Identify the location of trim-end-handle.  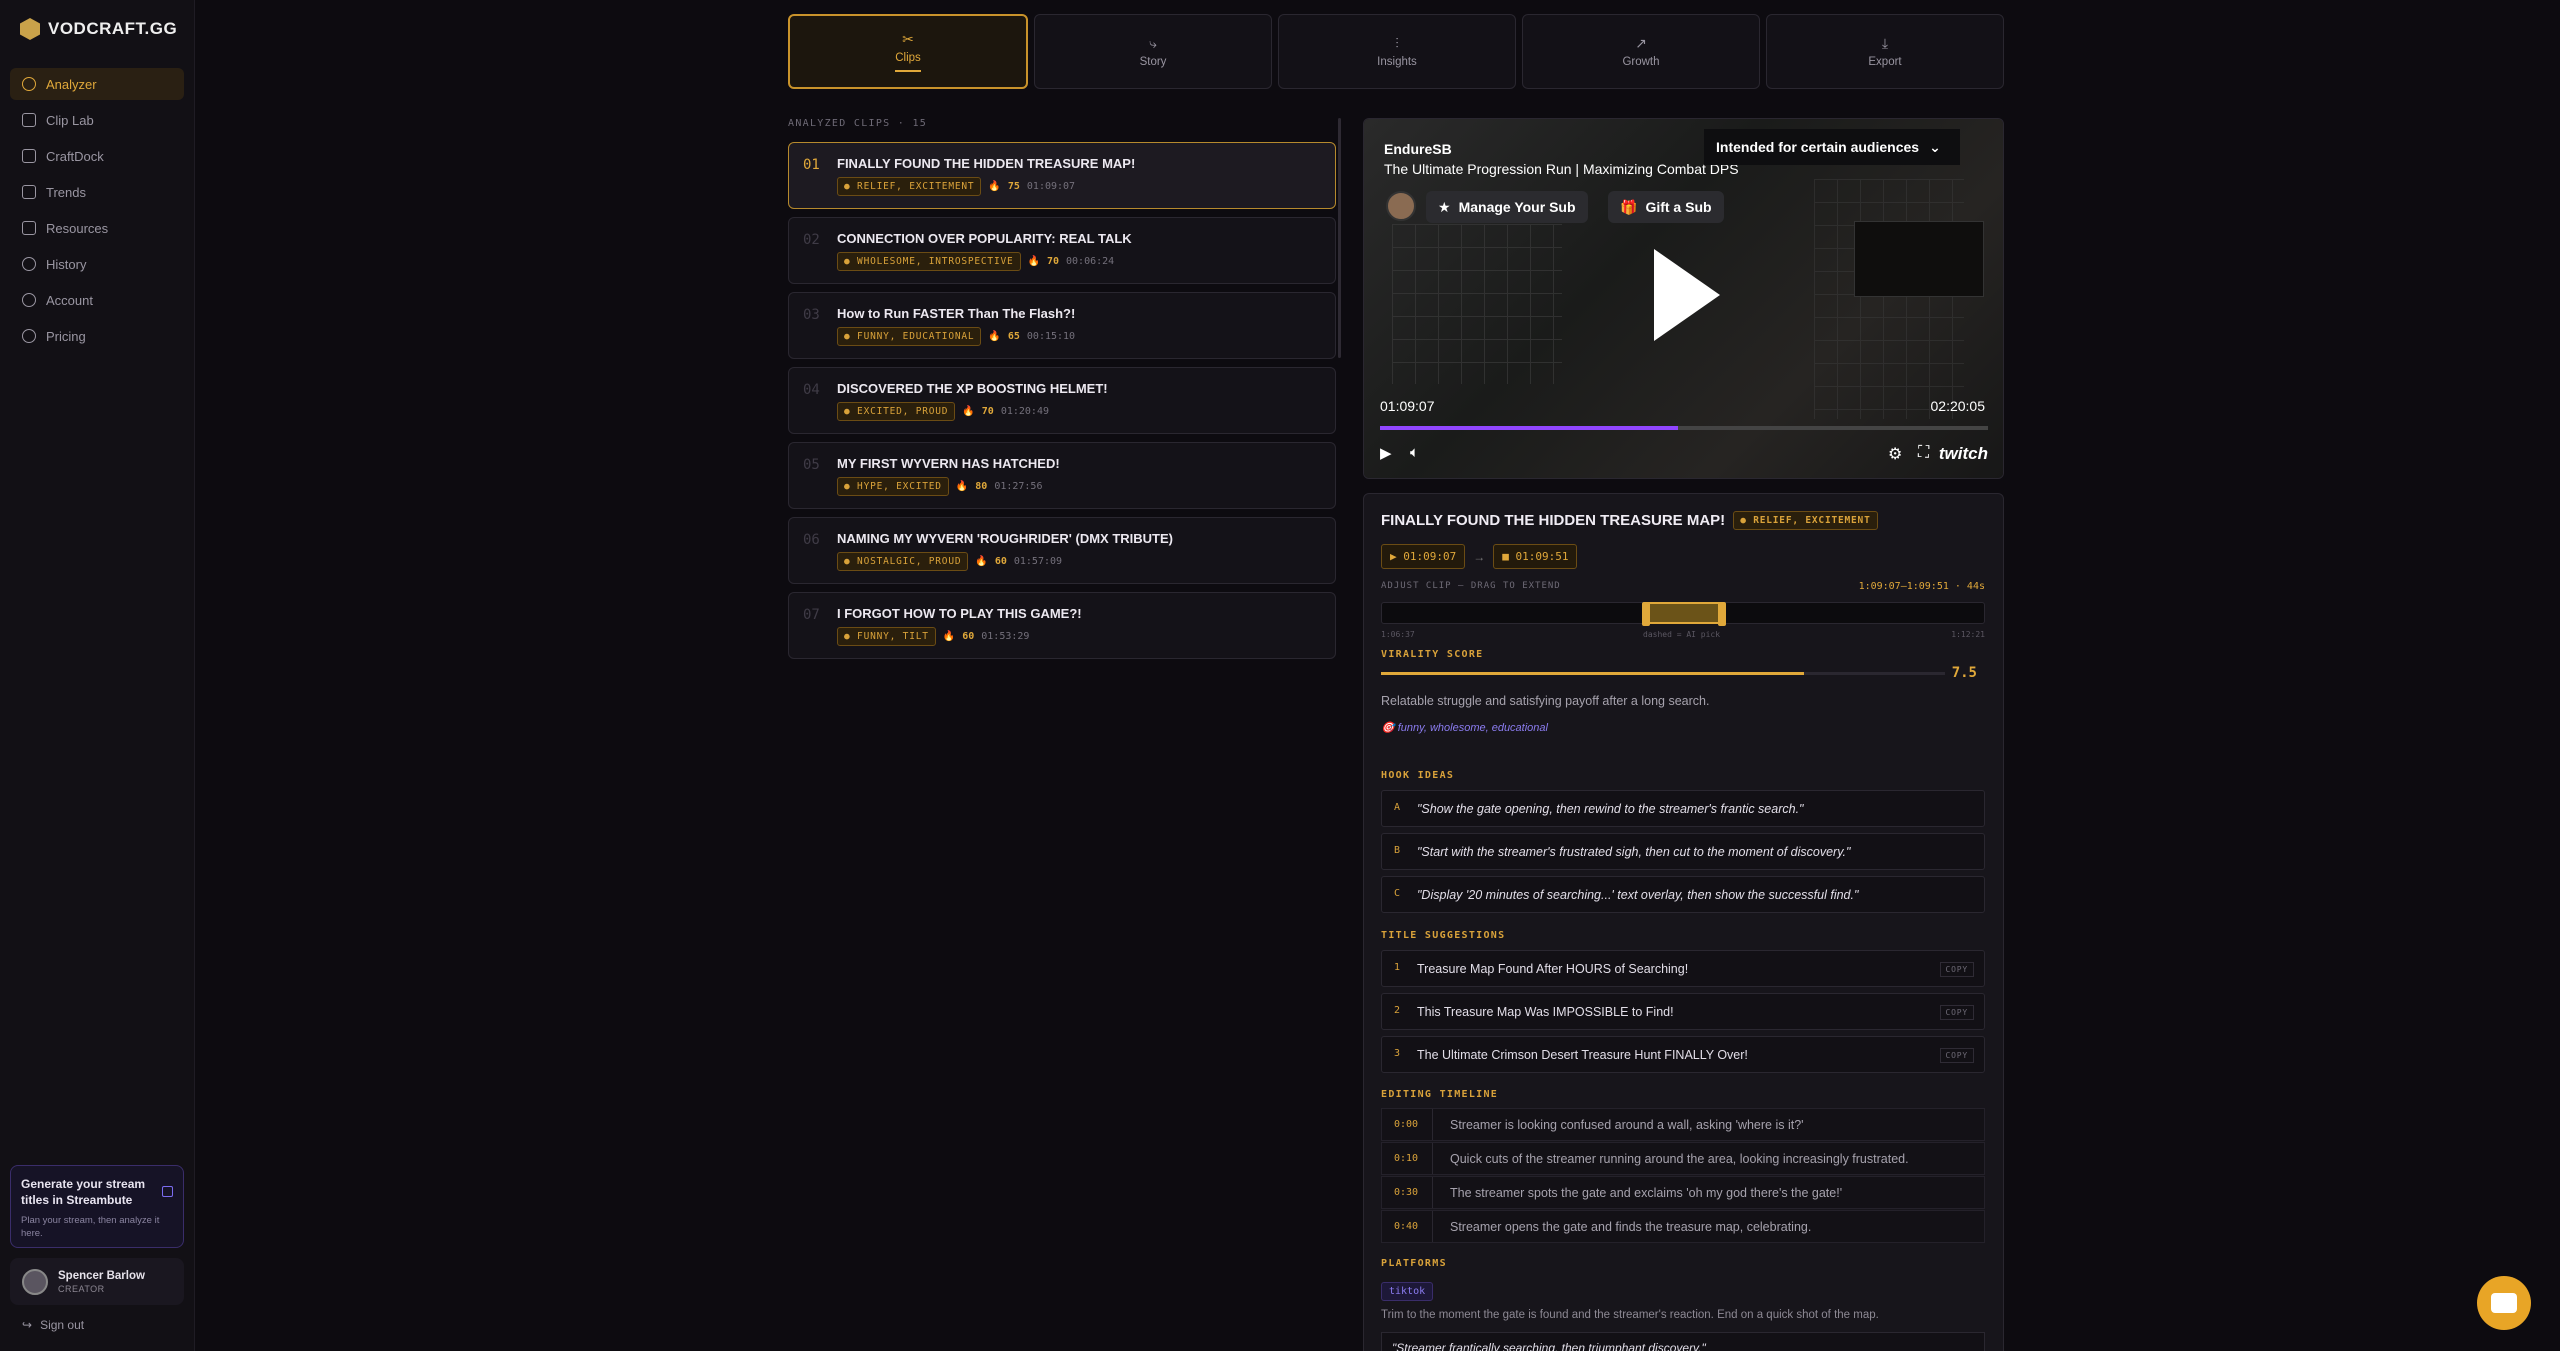
(1722, 614).